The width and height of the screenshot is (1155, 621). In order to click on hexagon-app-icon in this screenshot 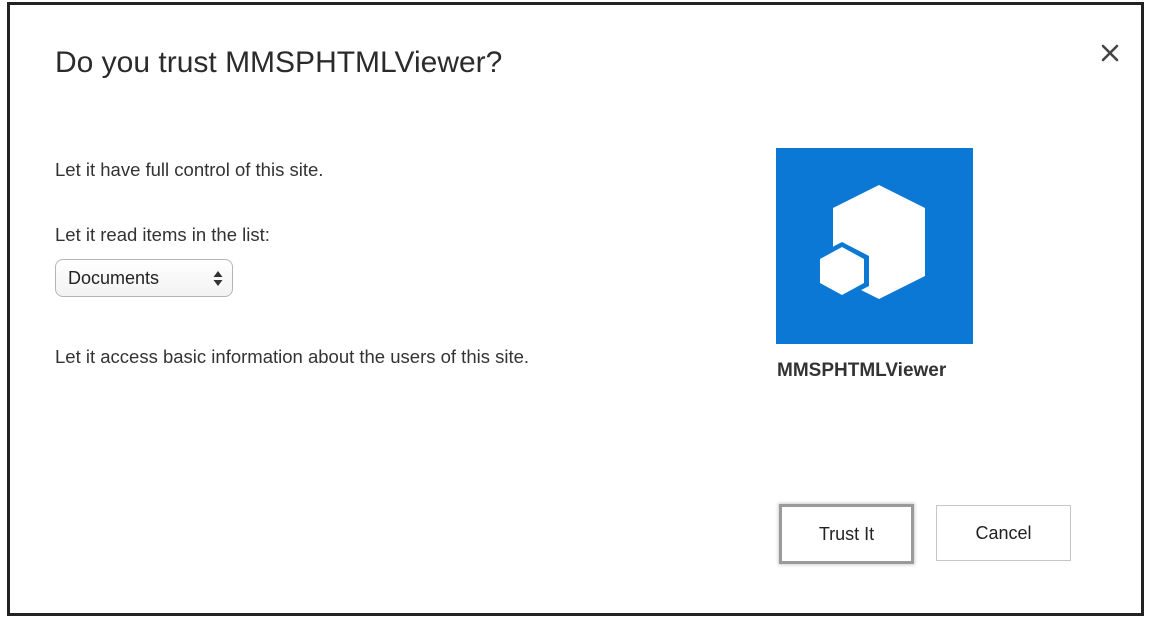, I will do `click(874, 246)`.